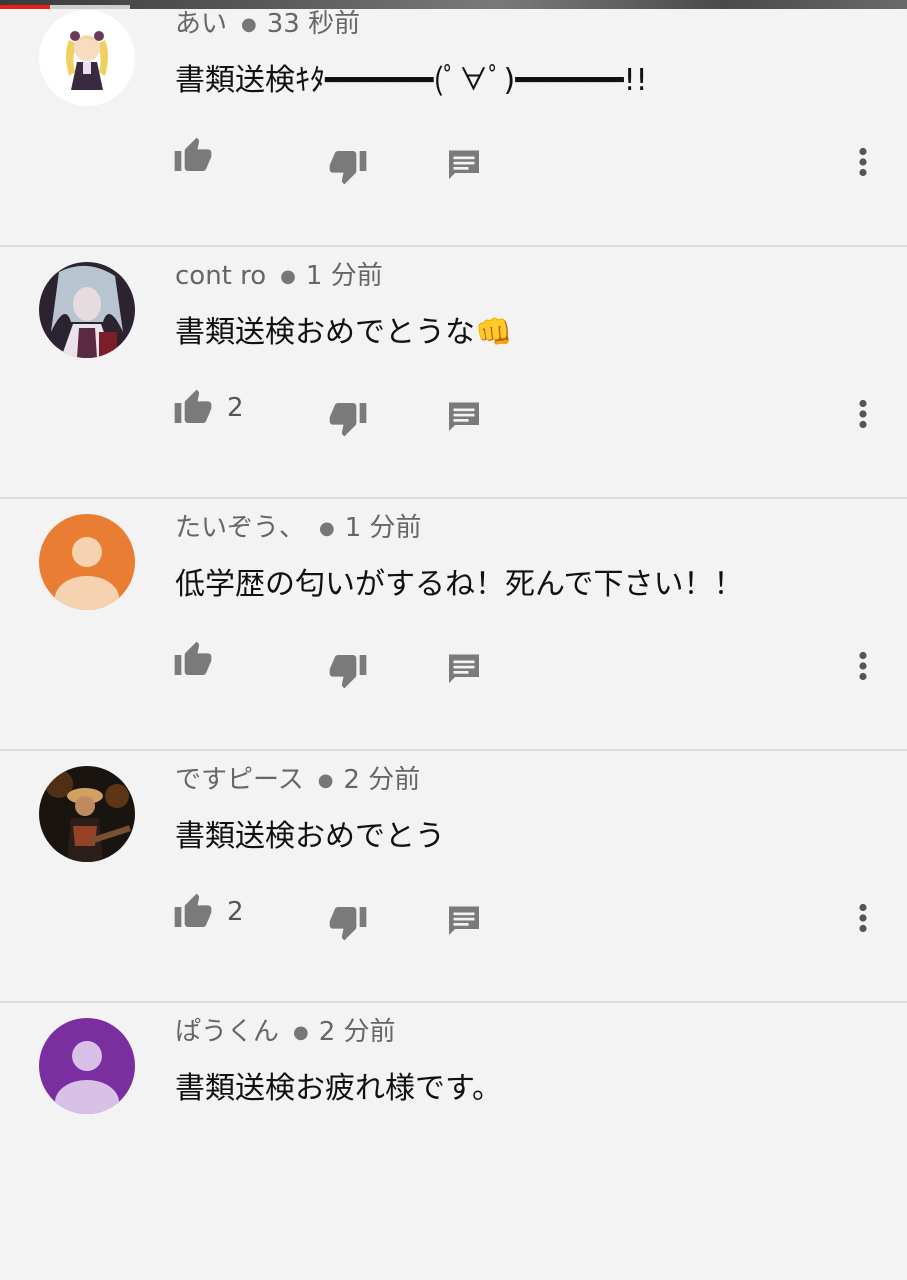 This screenshot has width=907, height=1280. I want to click on comment-text: 書類送検お疲れ様です。, so click(338, 1088).